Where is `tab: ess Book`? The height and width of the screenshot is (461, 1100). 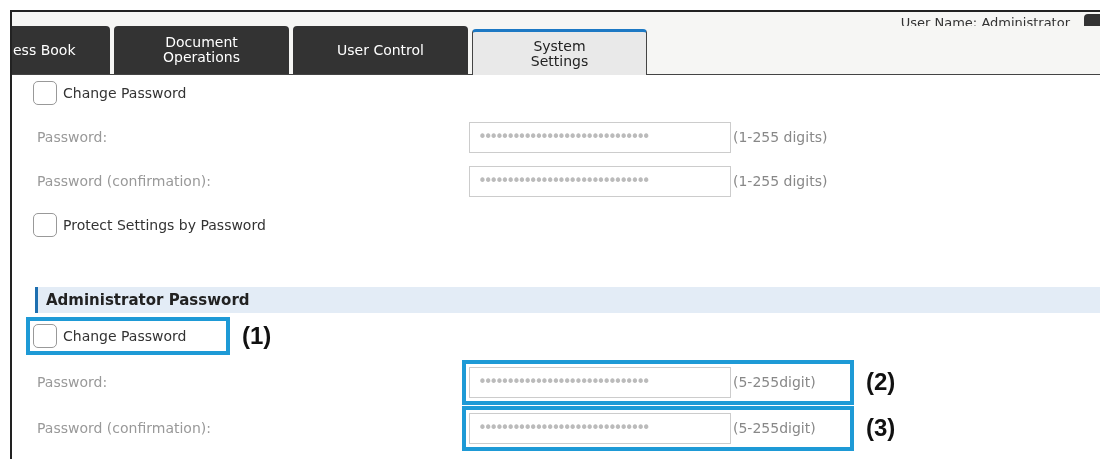 tab: ess Book is located at coordinates (61, 50).